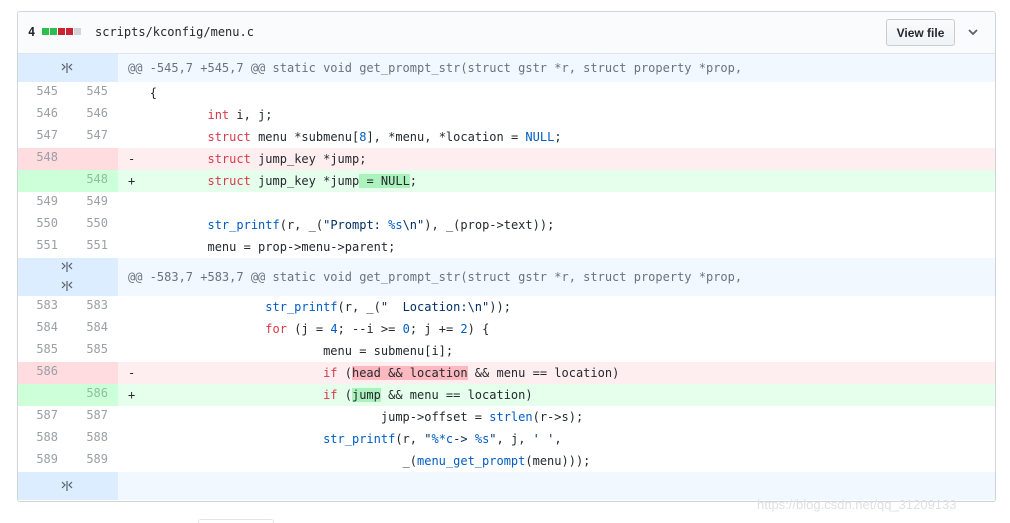  I want to click on new-line-number: 551, so click(93, 247).